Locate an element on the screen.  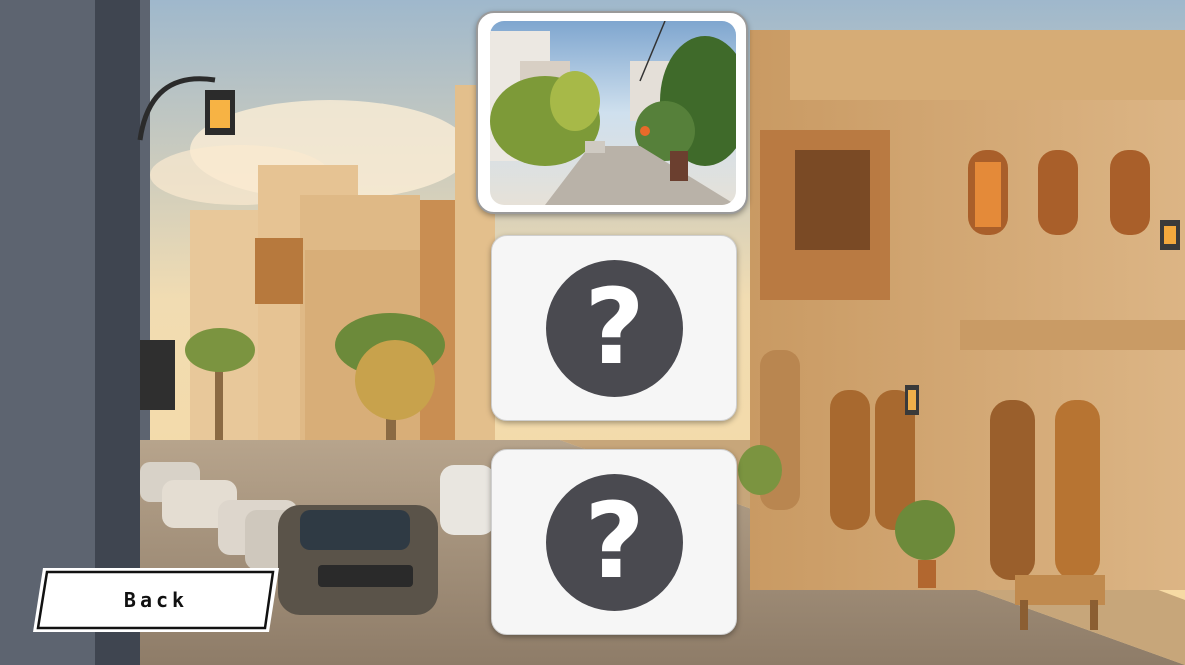
level-1-thumbnail is located at coordinates (613, 113).